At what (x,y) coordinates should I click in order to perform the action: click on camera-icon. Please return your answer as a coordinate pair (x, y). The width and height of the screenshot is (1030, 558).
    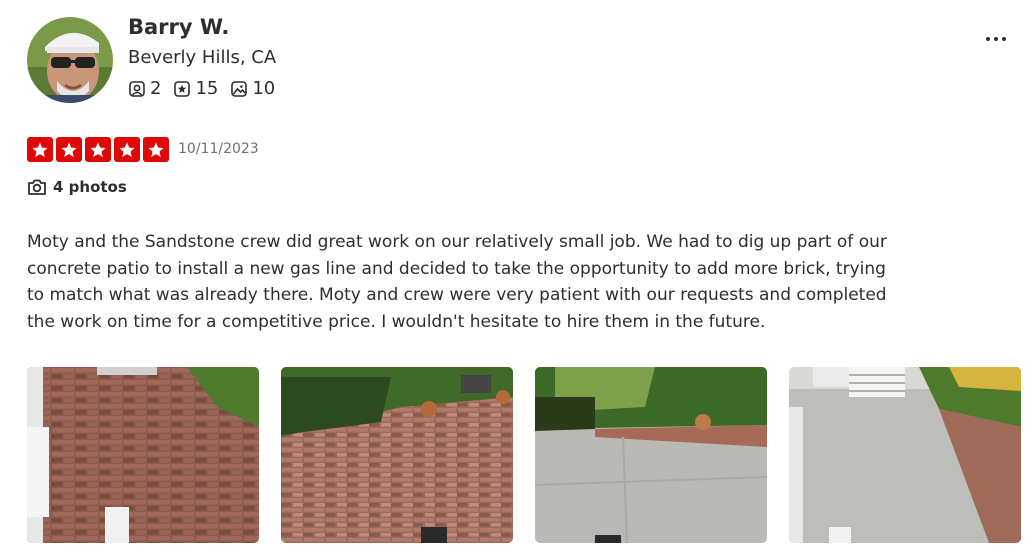
    Looking at the image, I should click on (37, 187).